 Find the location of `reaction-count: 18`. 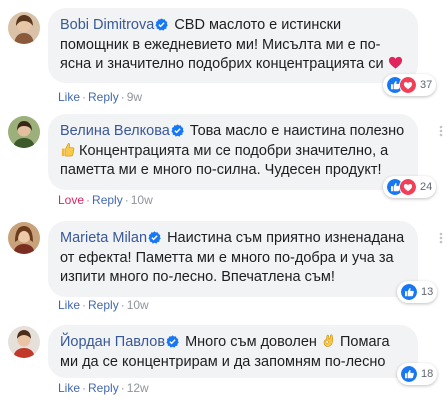

reaction-count: 18 is located at coordinates (427, 374).